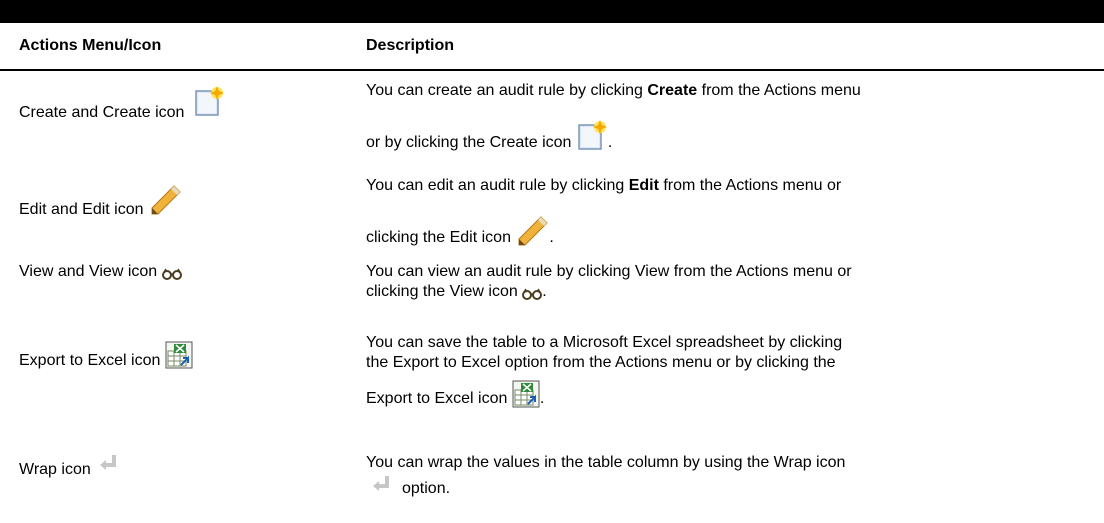 This screenshot has height=523, width=1104. What do you see at coordinates (750, 185) in the screenshot?
I see `desc-text: from the Actions menu or` at bounding box center [750, 185].